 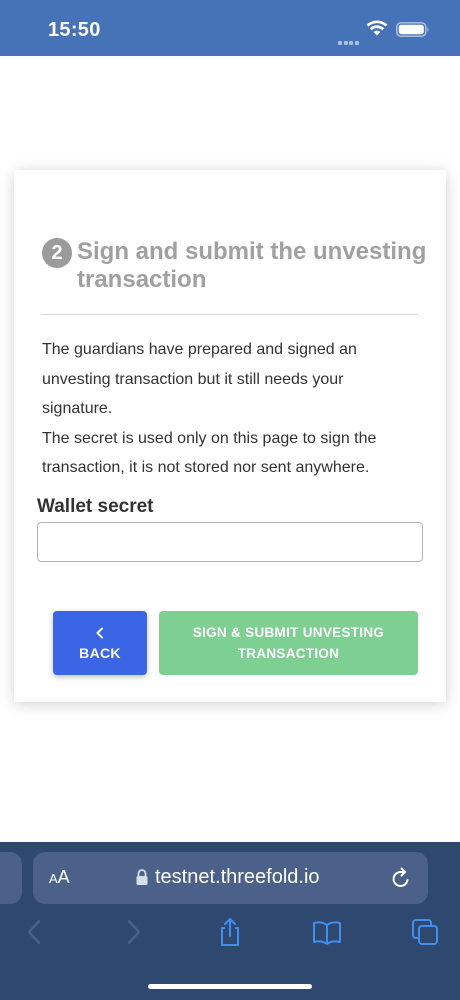 I want to click on tabs-icon, so click(x=425, y=932).